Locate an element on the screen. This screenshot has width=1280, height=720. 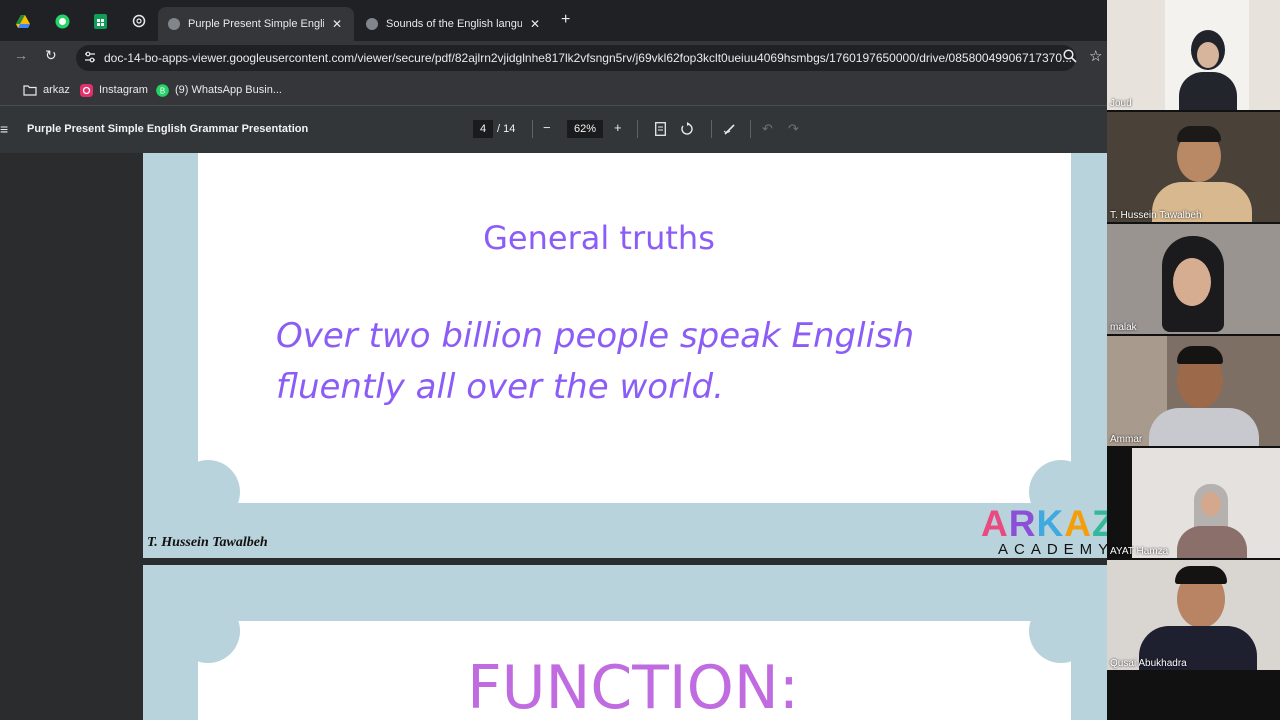
participant-tile: Ammar is located at coordinates (1193, 391).